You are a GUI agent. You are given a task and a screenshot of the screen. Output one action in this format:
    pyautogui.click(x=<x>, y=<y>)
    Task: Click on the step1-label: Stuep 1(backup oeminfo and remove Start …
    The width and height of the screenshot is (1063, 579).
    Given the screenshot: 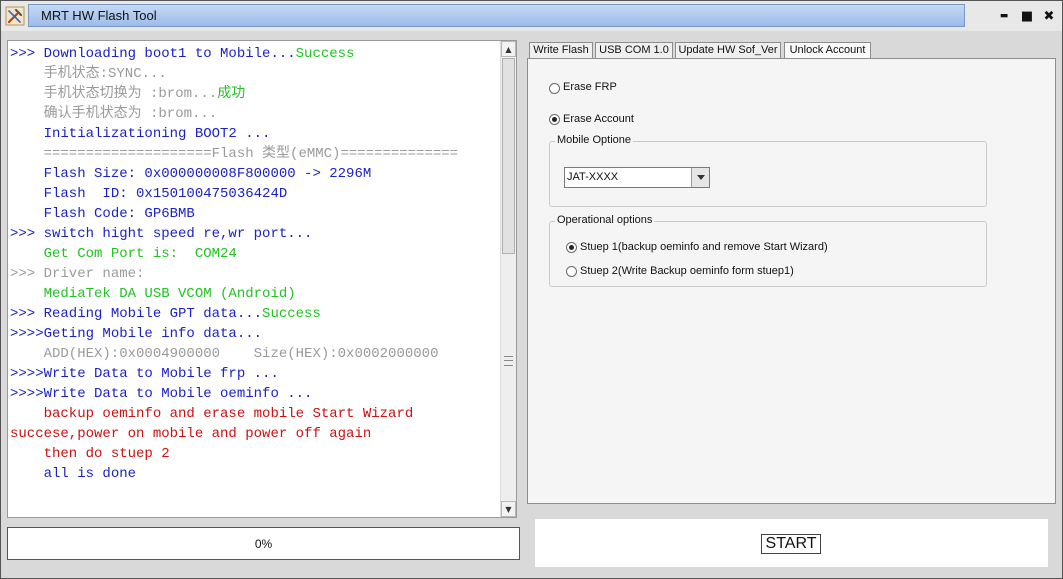 What is the action you would take?
    pyautogui.click(x=704, y=247)
    